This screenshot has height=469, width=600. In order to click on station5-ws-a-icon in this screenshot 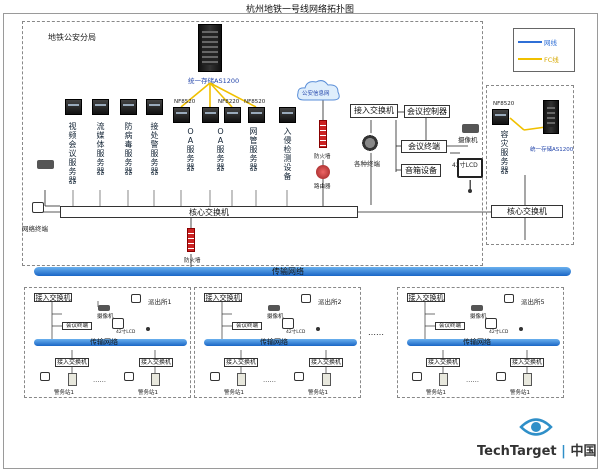, I will do `click(443, 379)`.